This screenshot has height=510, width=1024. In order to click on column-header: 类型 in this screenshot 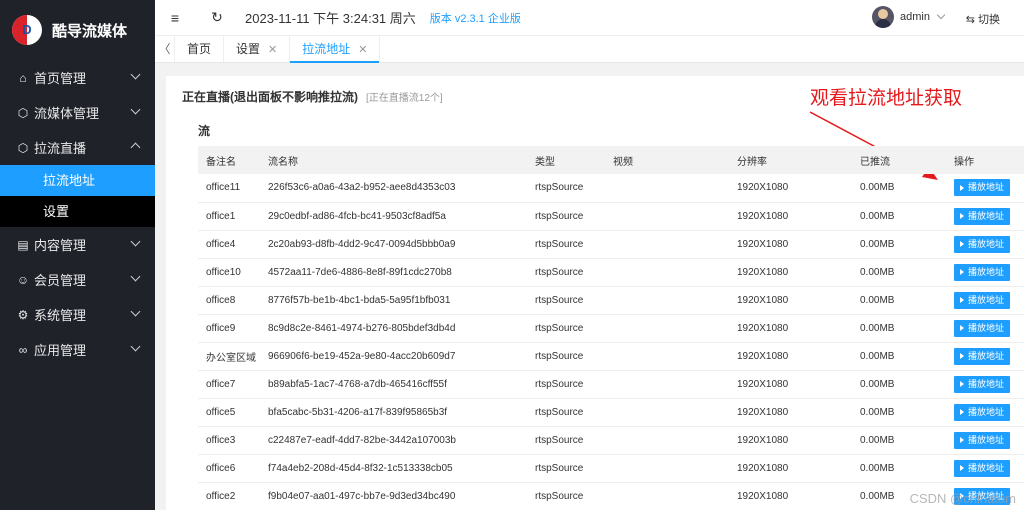, I will do `click(566, 160)`.